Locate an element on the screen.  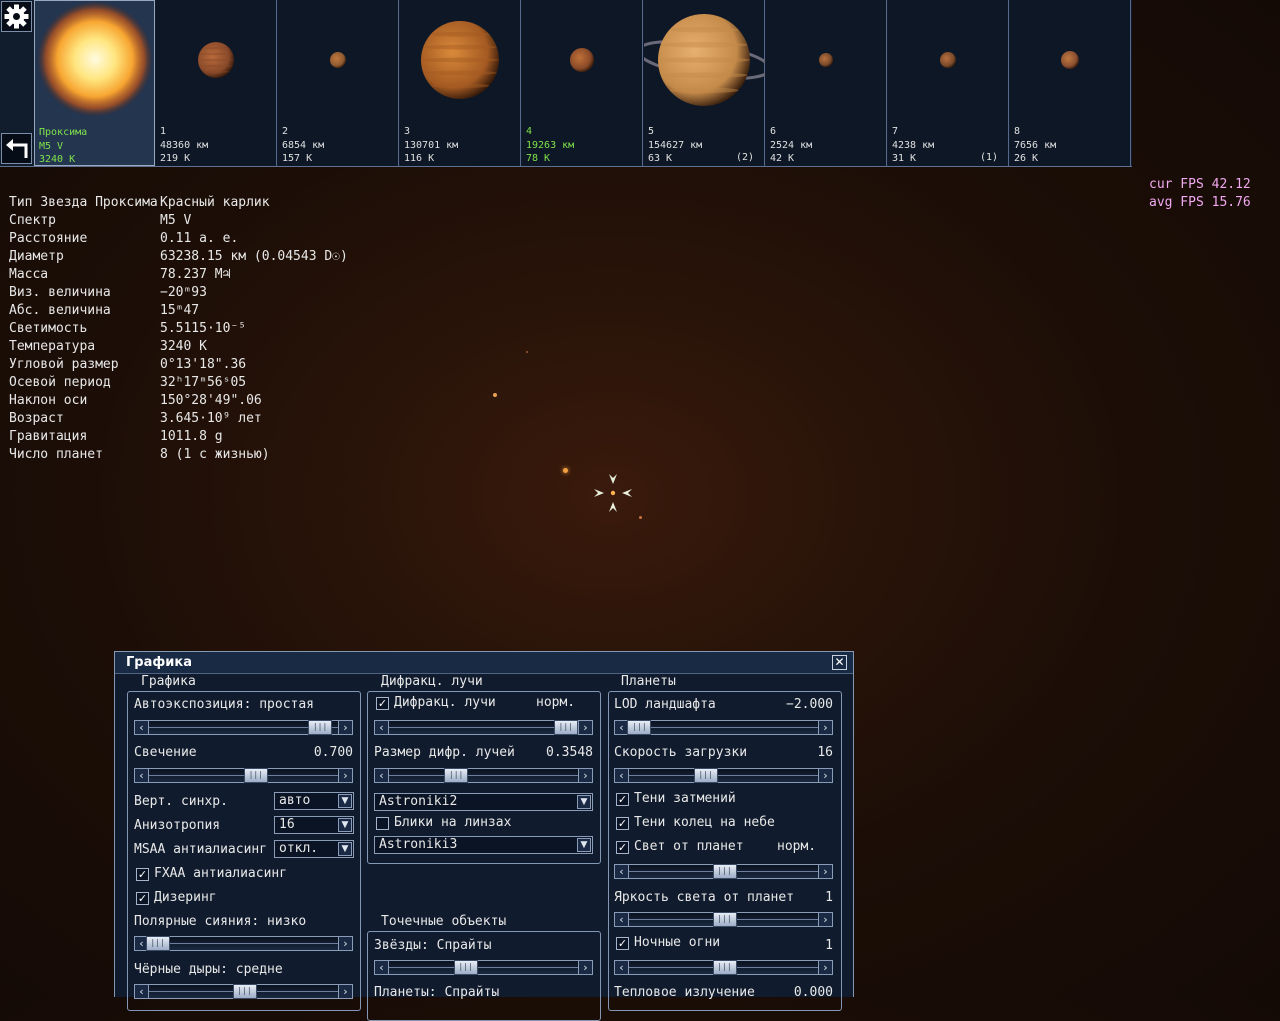
info-row: Угловой размер 0°13'18".36 is located at coordinates (127, 365).